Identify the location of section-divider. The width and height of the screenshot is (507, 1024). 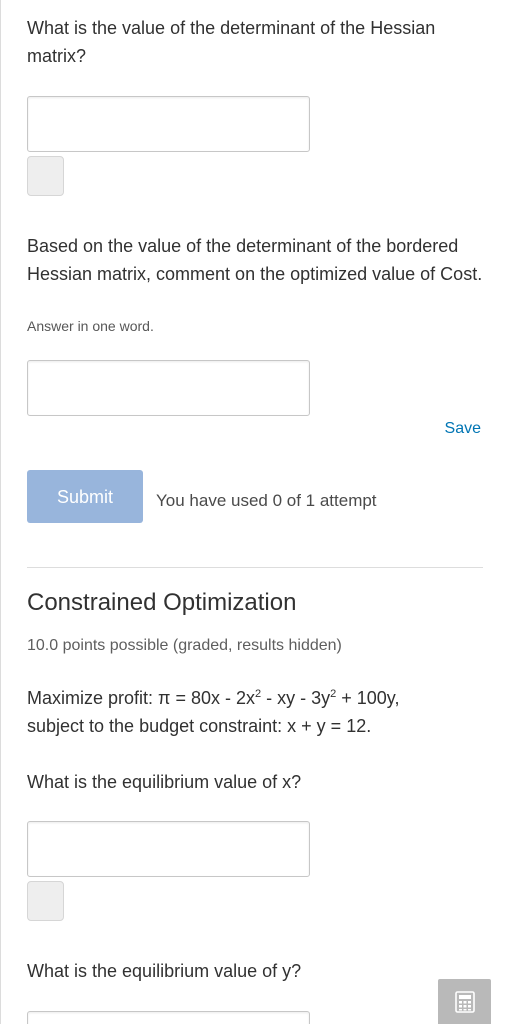
(255, 567).